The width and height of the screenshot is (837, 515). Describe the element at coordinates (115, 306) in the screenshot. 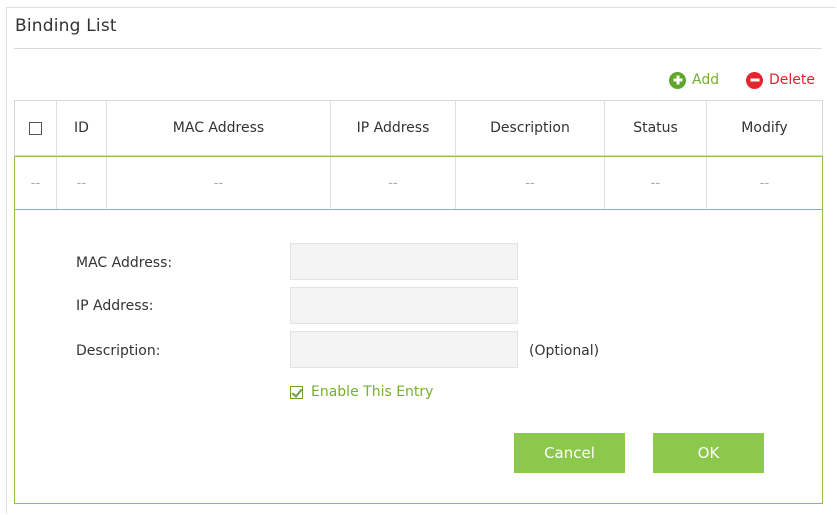

I see `ip-address-label: IP Address:` at that location.